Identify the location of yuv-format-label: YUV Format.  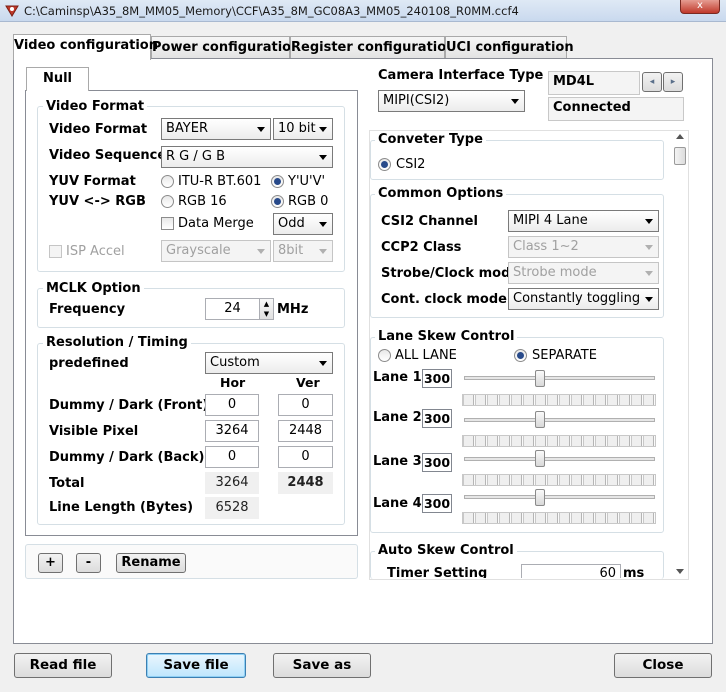
(92, 181).